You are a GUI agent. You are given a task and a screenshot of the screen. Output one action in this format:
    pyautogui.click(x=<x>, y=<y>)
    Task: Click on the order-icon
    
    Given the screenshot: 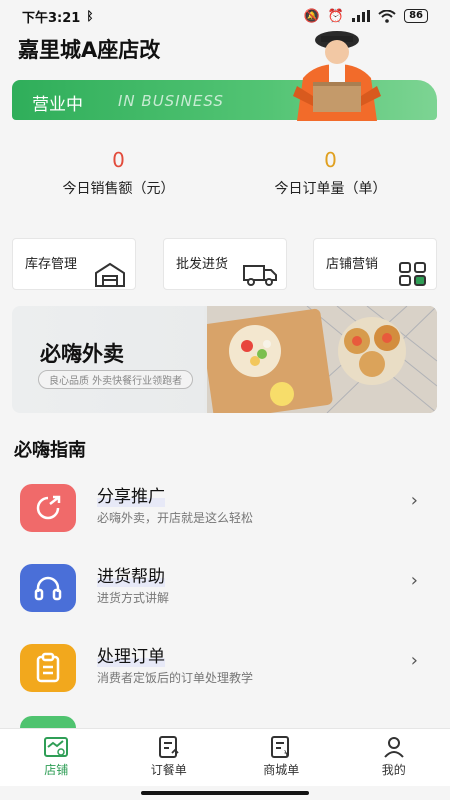 What is the action you would take?
    pyautogui.click(x=168, y=747)
    